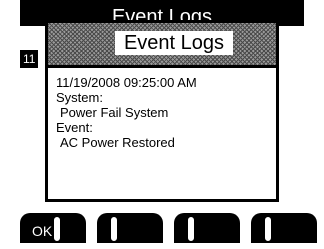 The image size is (324, 249). Describe the element at coordinates (130, 228) in the screenshot. I see `softkey-2-button` at that location.